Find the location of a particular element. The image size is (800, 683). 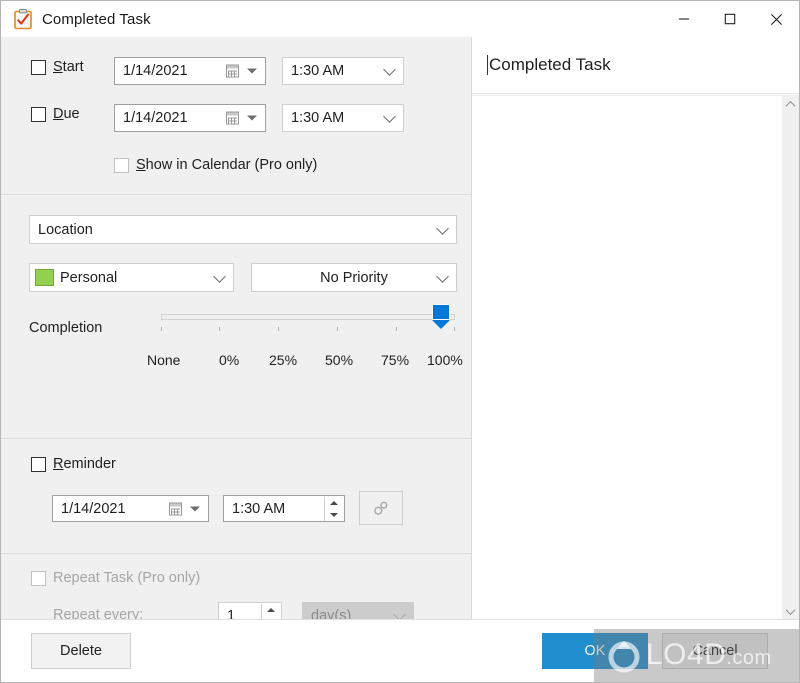

repeat-task-checkbox is located at coordinates (38, 578).